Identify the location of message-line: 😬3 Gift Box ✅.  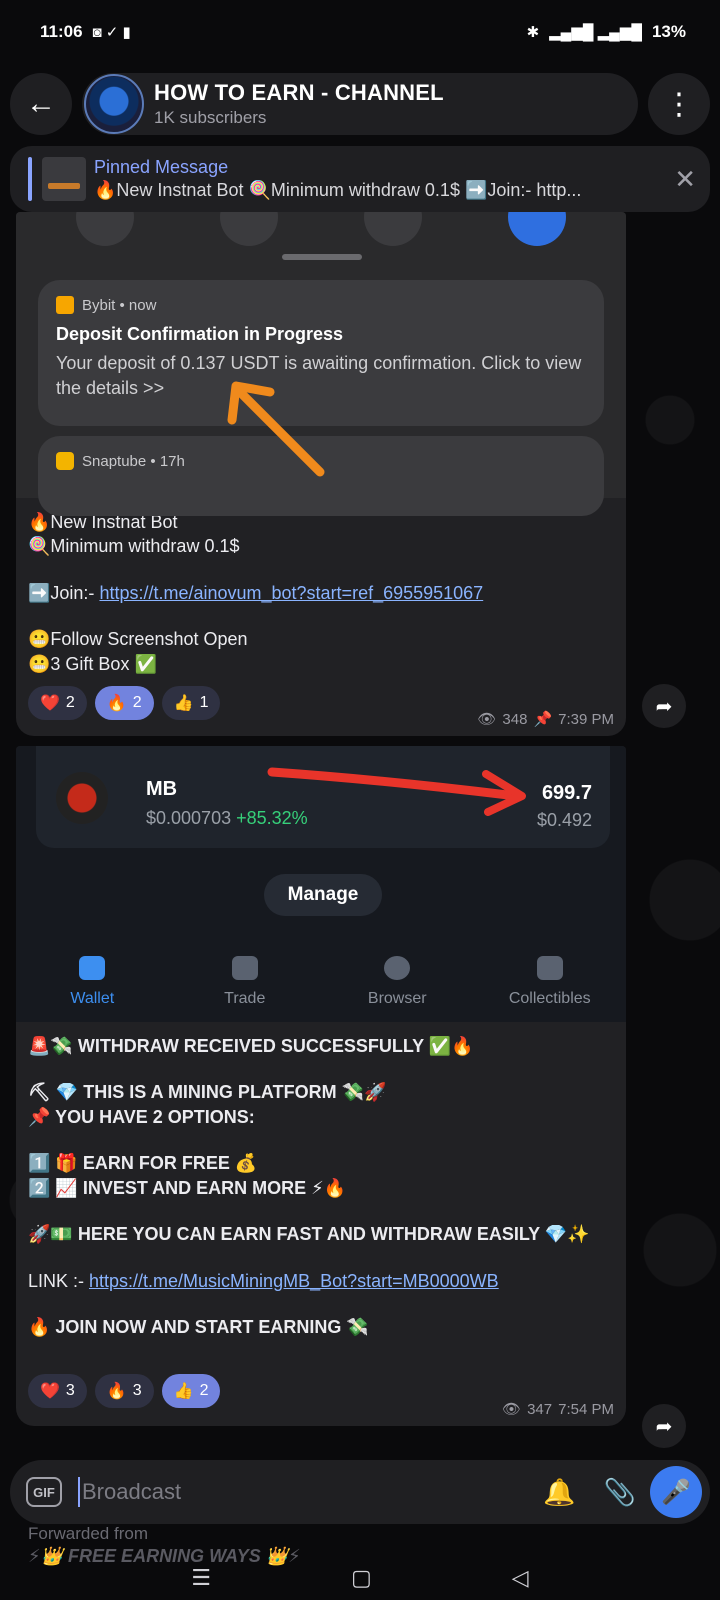
(92, 663).